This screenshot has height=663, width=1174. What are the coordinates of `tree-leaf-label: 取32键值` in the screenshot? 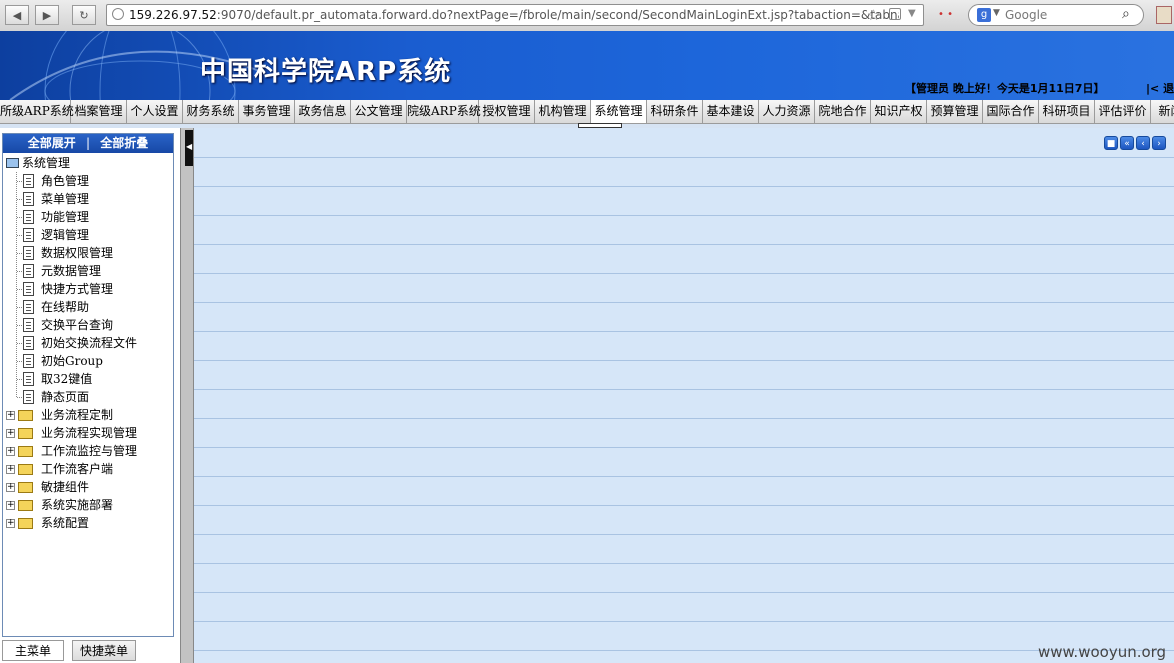 It's located at (67, 379).